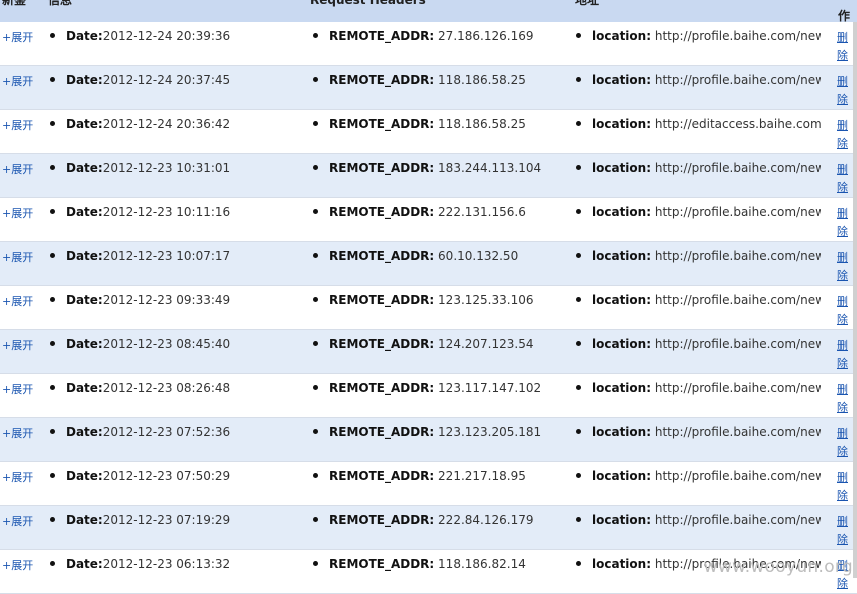 This screenshot has width=857, height=594. I want to click on date-cell: Date:2012-12-23 08:26:48, so click(140, 388).